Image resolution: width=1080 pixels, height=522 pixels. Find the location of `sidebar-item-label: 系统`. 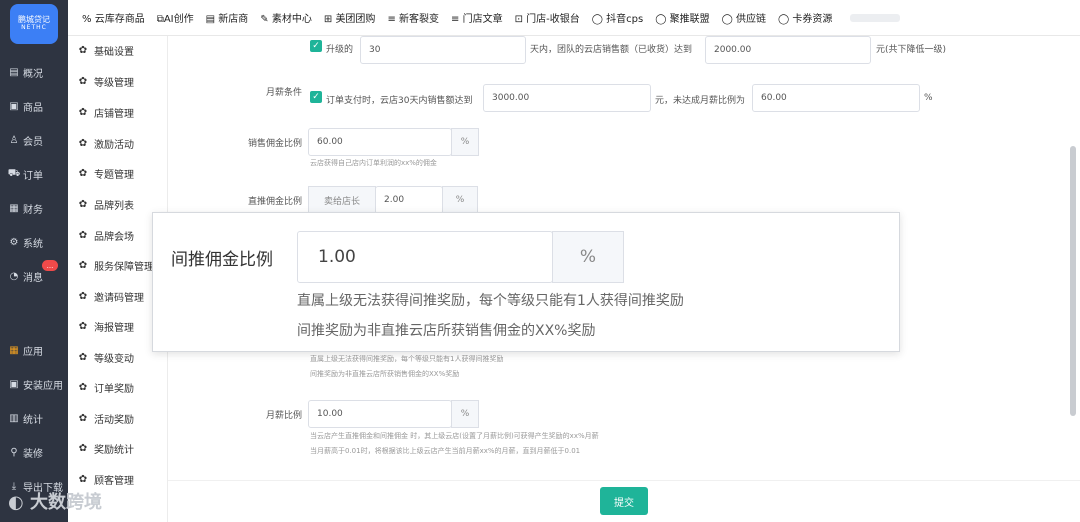

sidebar-item-label: 系统 is located at coordinates (33, 244).